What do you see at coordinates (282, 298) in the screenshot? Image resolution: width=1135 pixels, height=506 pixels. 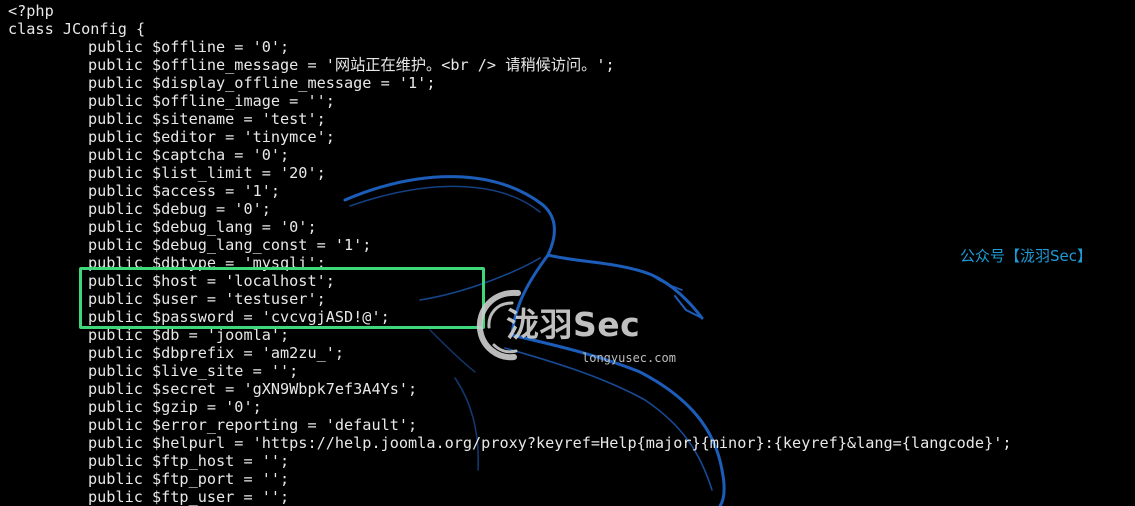 I see `credentials-highlight-box` at bounding box center [282, 298].